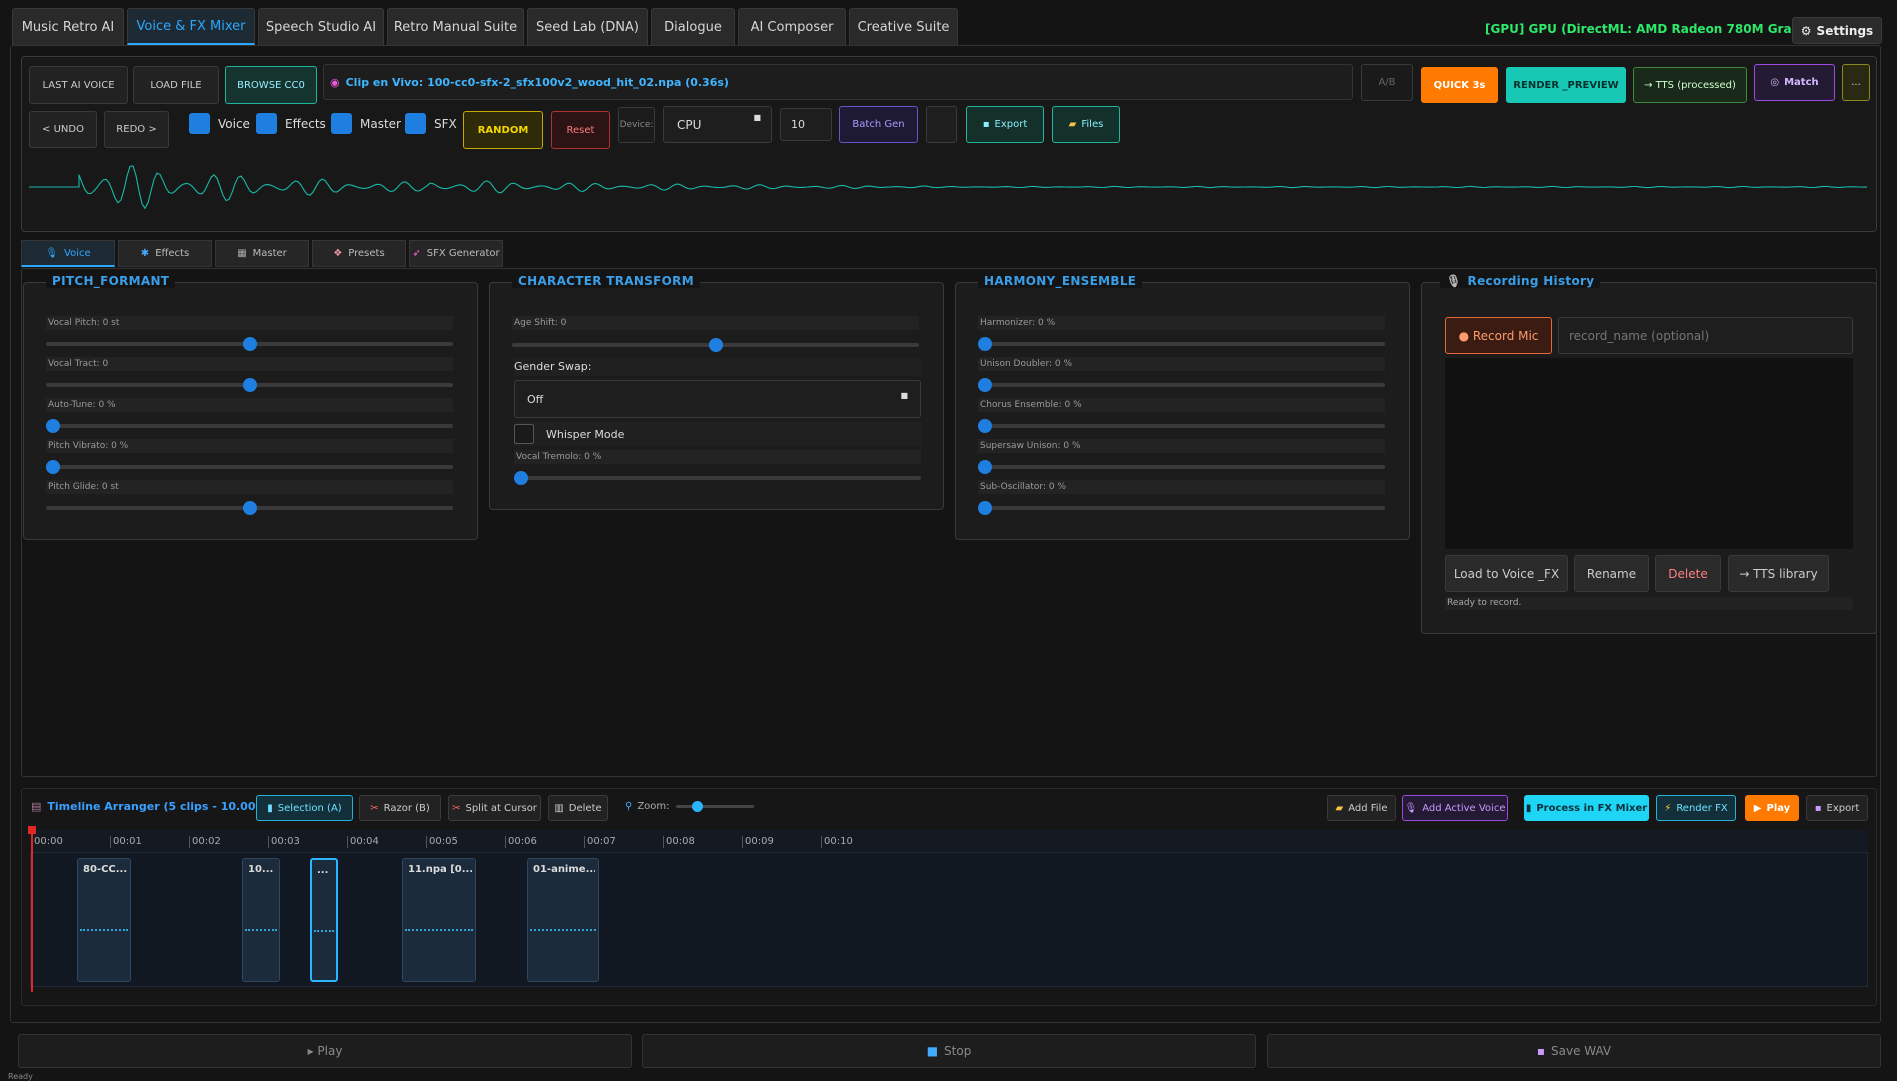  Describe the element at coordinates (717, 478) in the screenshot. I see `vocal-tremolo-slider` at that location.